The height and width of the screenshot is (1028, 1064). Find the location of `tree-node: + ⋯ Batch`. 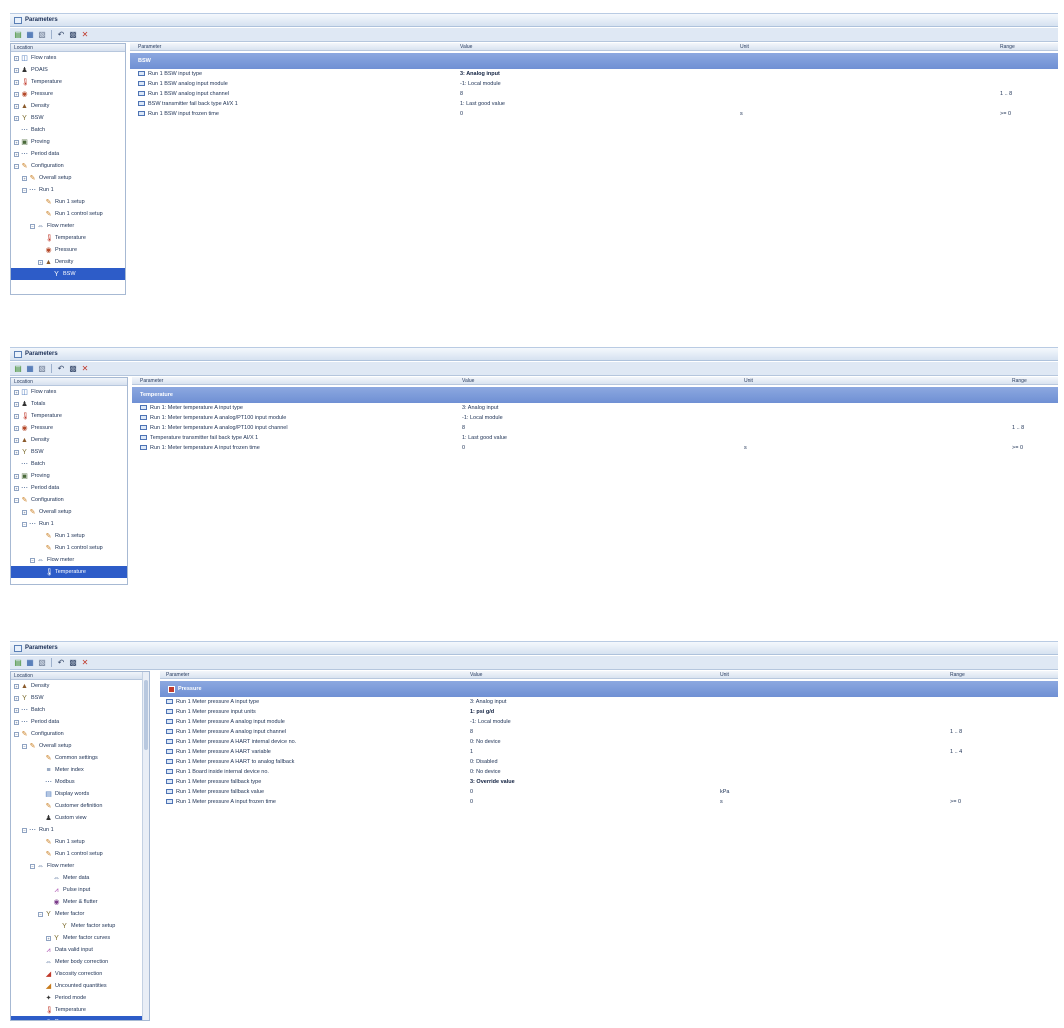

tree-node: + ⋯ Batch is located at coordinates (80, 710).